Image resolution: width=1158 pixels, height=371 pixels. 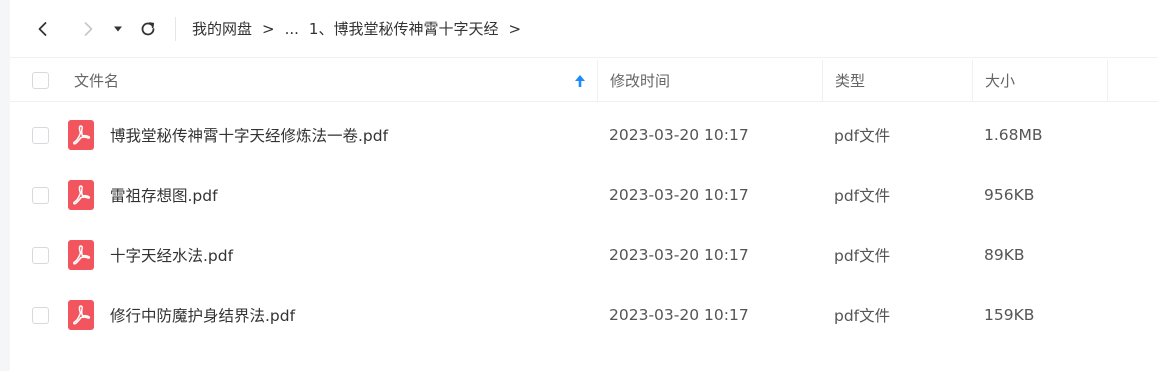 What do you see at coordinates (331, 255) in the screenshot?
I see `file-name-cell: 十字天经水法.pdf` at bounding box center [331, 255].